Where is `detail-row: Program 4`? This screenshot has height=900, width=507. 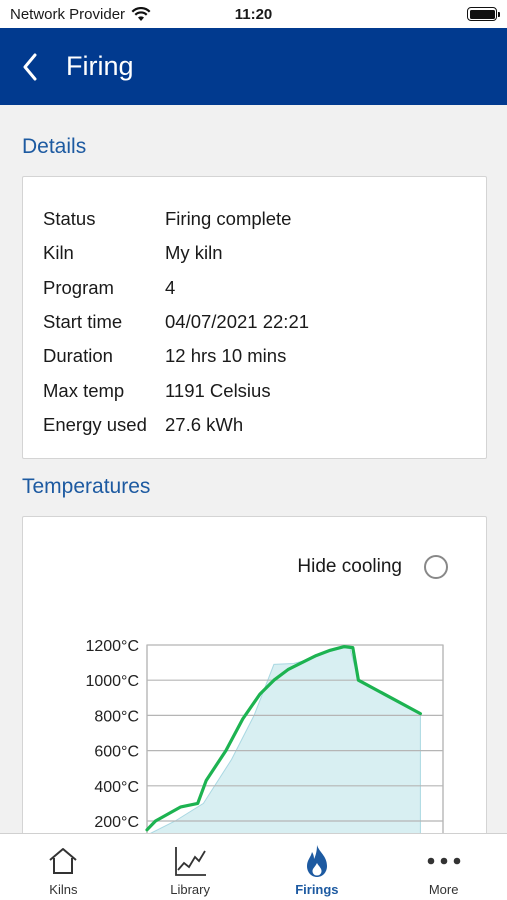
detail-row: Program 4 is located at coordinates (176, 288).